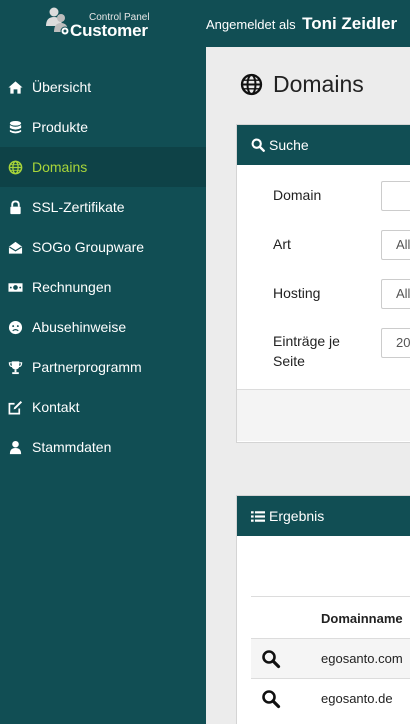 Image resolution: width=410 pixels, height=724 pixels. What do you see at coordinates (297, 516) in the screenshot?
I see `result-panel-title: Ergebnis` at bounding box center [297, 516].